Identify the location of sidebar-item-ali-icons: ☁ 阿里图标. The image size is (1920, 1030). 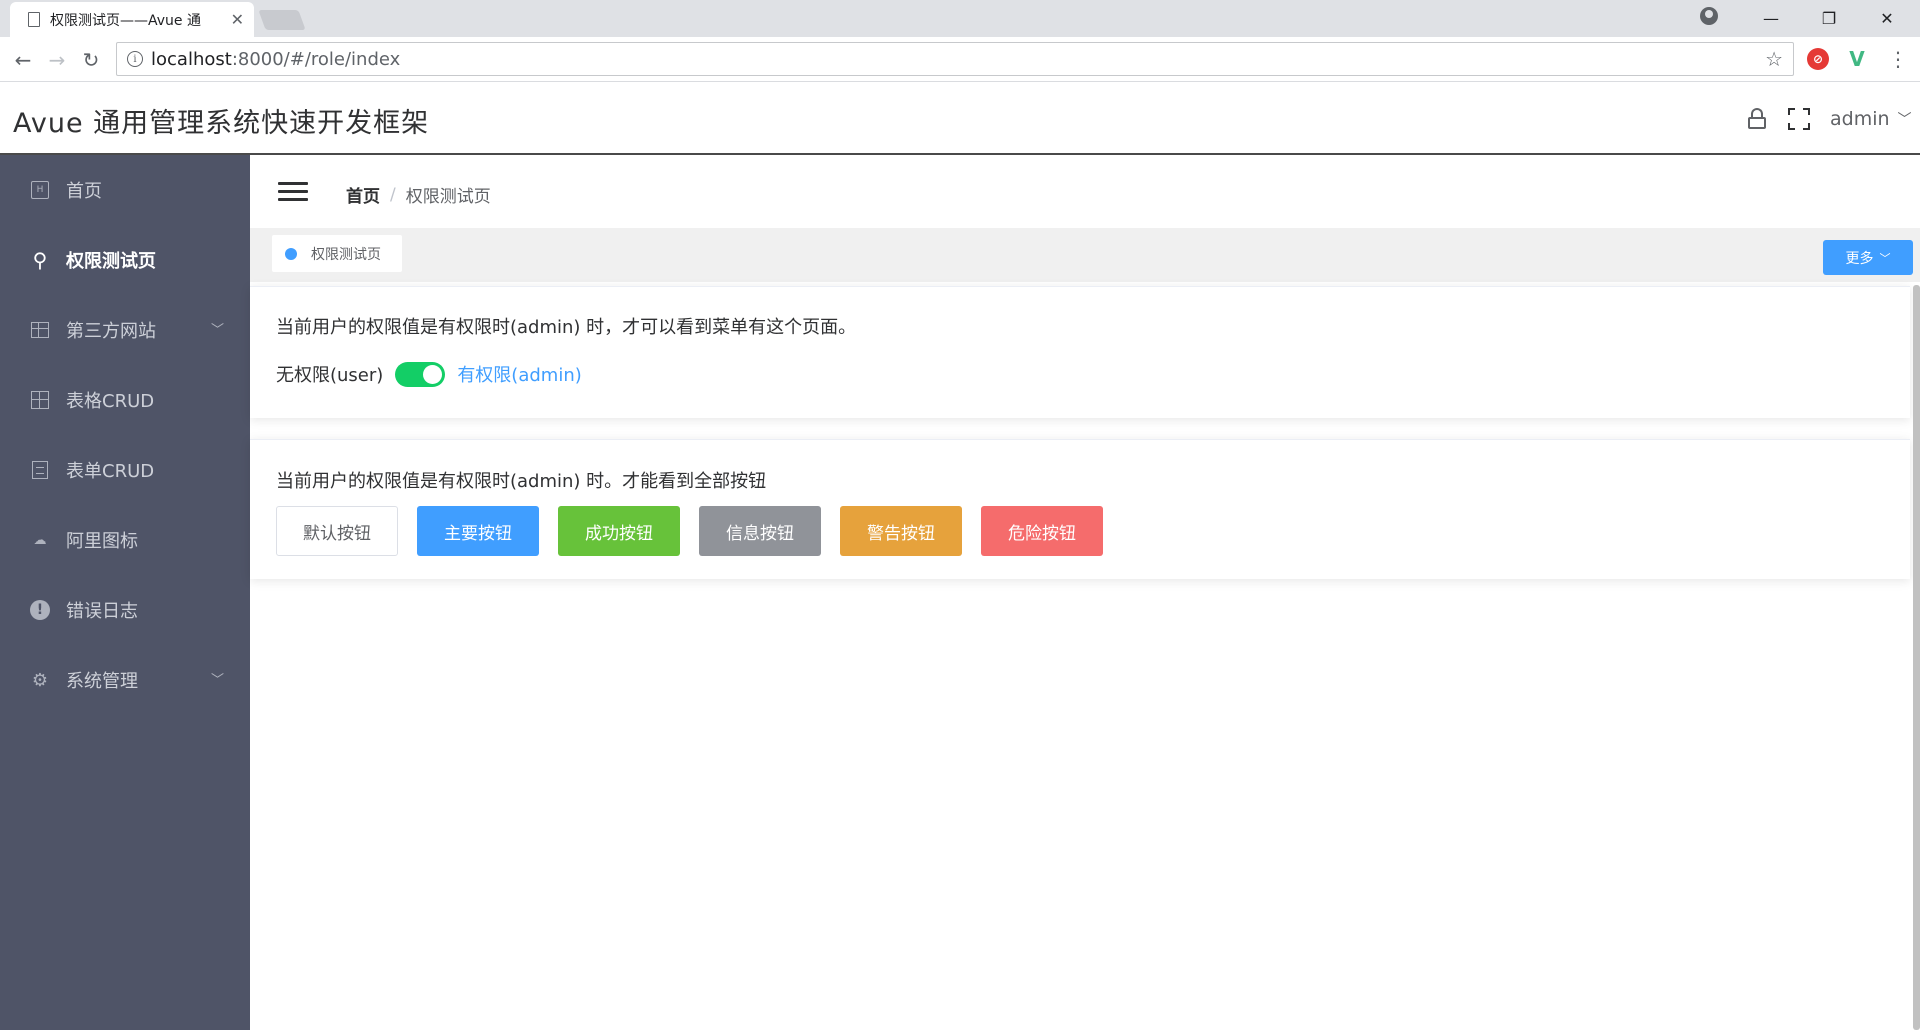
(125, 540).